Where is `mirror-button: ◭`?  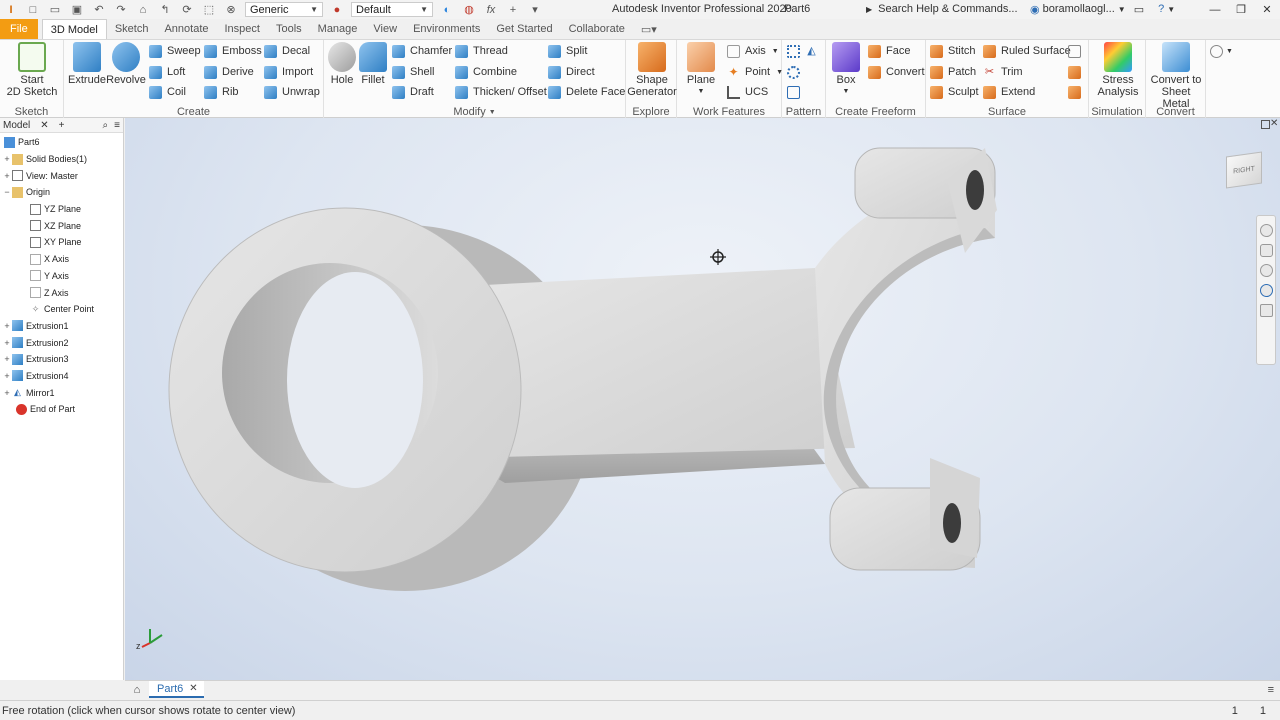
mirror-button: ◭ is located at coordinates (814, 51).